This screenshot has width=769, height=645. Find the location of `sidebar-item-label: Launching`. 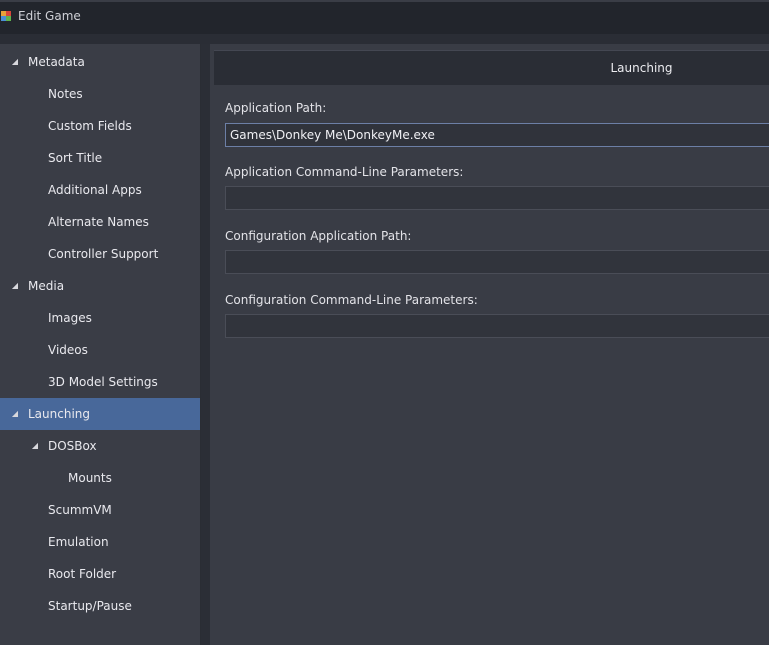

sidebar-item-label: Launching is located at coordinates (59, 414).